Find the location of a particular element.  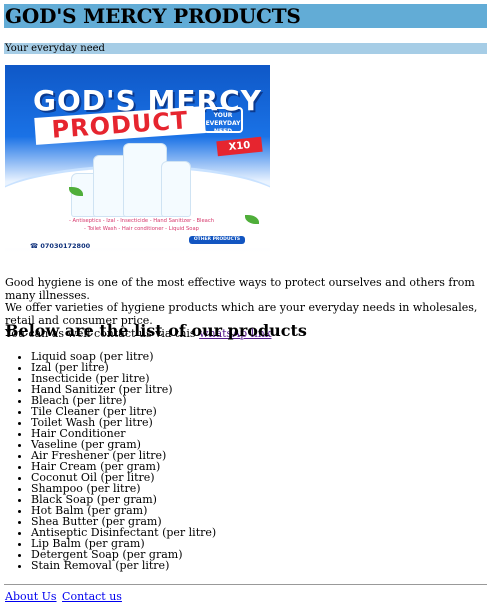

list-item: Stain Removal (per litre) is located at coordinates (123, 565).